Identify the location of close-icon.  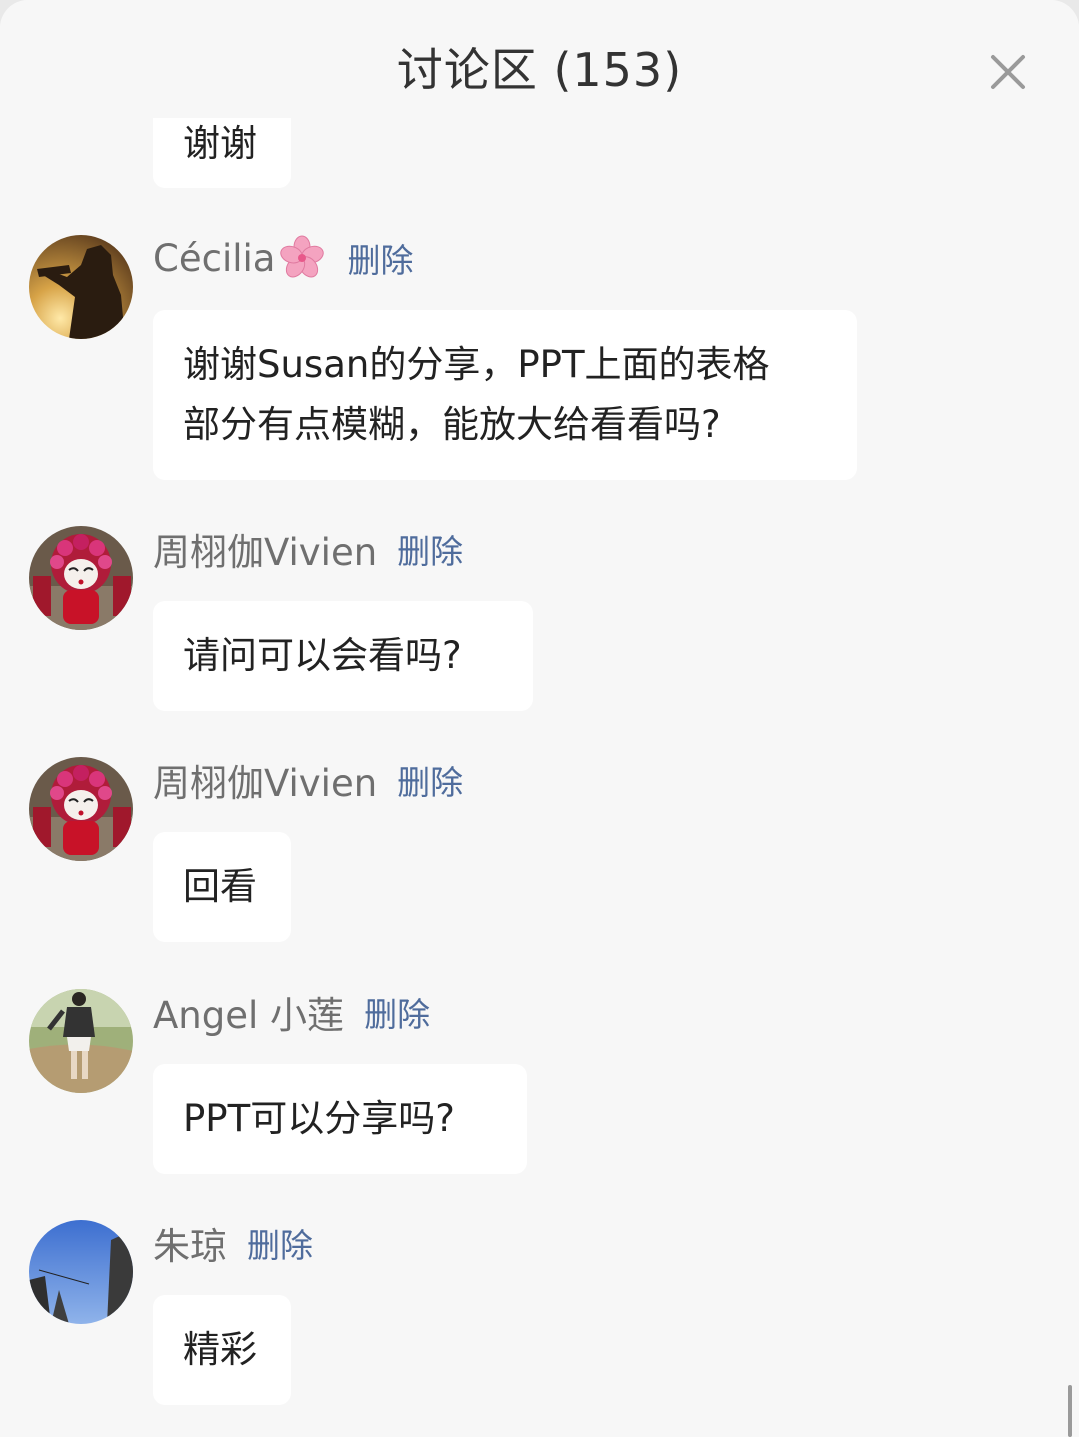
(1008, 72).